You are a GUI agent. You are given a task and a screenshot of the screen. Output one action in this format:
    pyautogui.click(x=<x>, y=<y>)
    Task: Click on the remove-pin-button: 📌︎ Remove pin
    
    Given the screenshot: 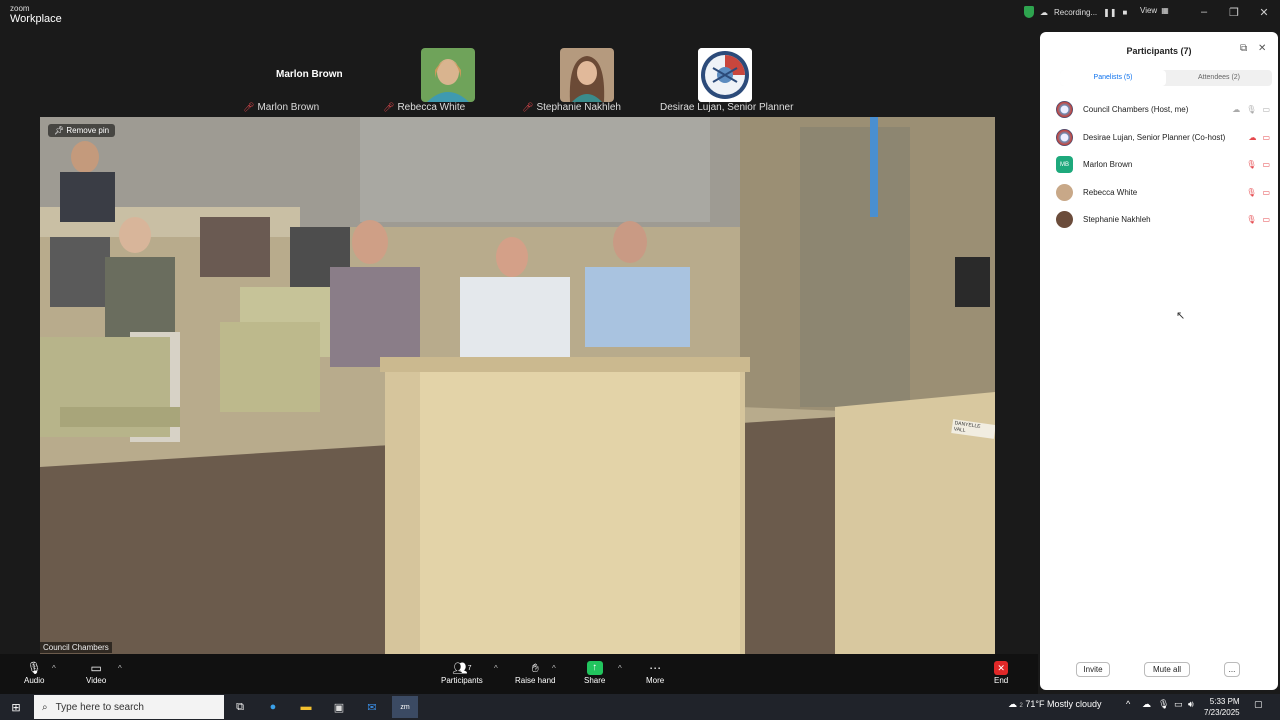 What is the action you would take?
    pyautogui.click(x=82, y=130)
    